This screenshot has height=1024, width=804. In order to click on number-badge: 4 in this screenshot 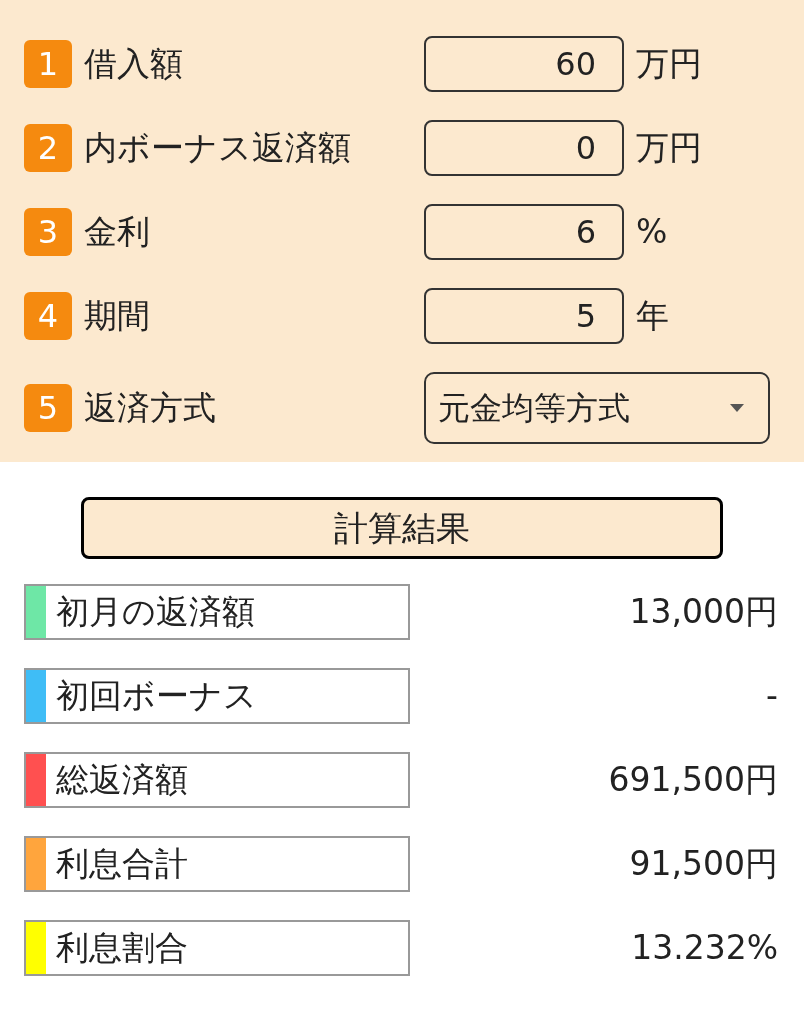, I will do `click(48, 316)`.